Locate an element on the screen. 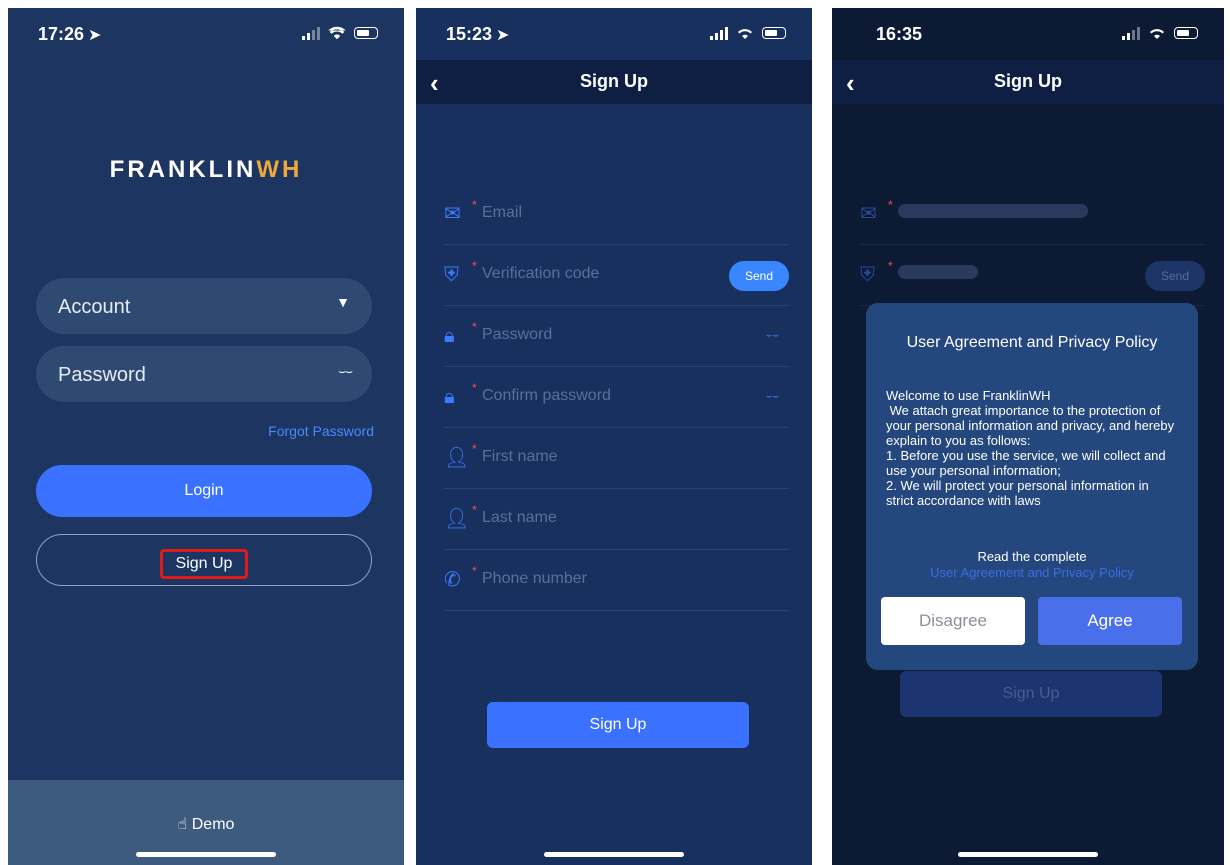 This screenshot has height=865, width=1230. confirm-password-placeholder: Confirm password is located at coordinates (546, 395).